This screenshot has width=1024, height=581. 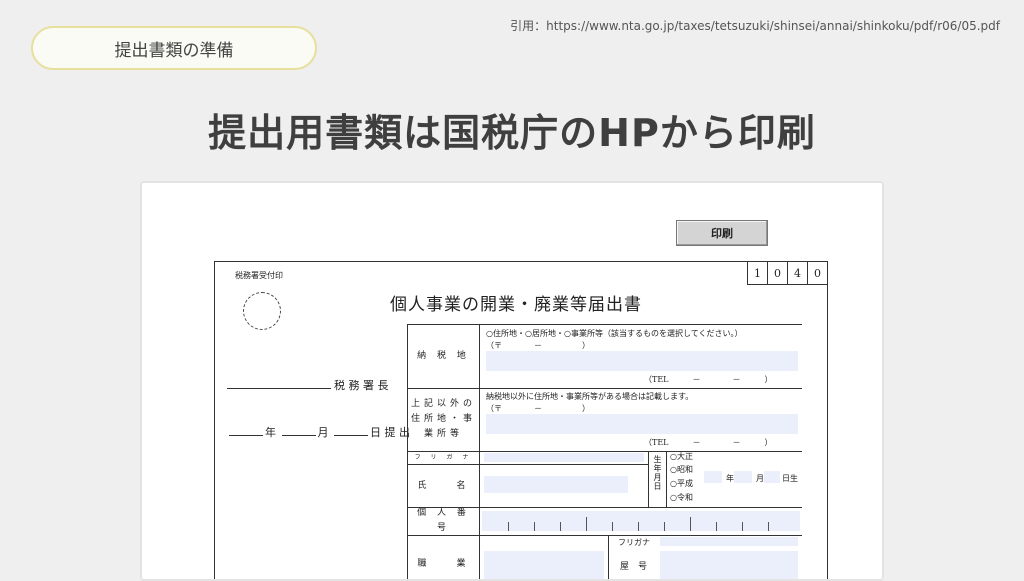 What do you see at coordinates (544, 565) in the screenshot?
I see `occupation-input` at bounding box center [544, 565].